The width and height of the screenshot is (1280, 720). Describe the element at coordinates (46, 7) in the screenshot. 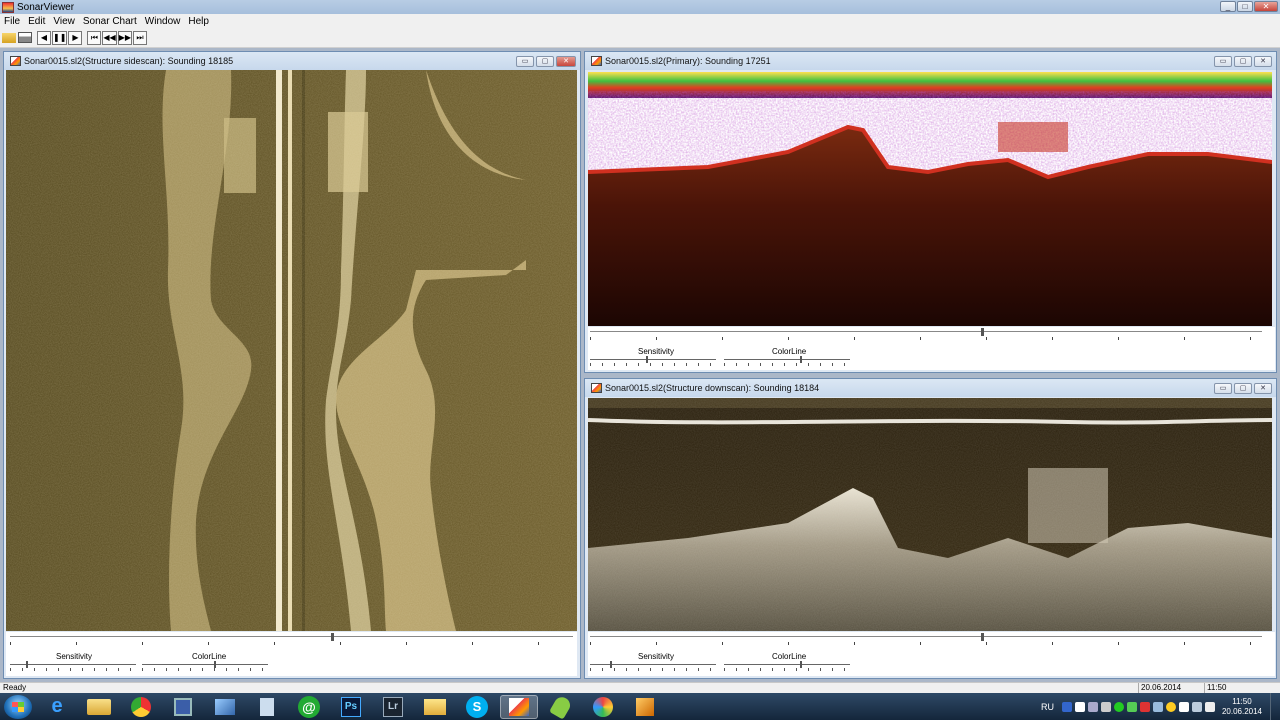

I see `app-title: SonarViewer` at that location.